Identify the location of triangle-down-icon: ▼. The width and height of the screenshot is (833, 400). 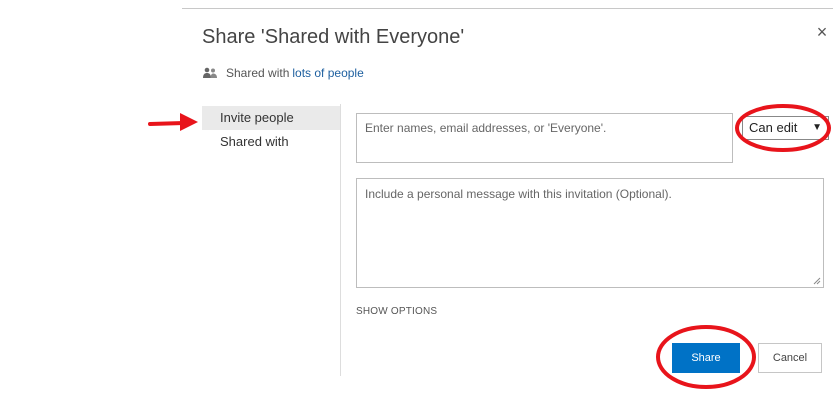
(817, 127).